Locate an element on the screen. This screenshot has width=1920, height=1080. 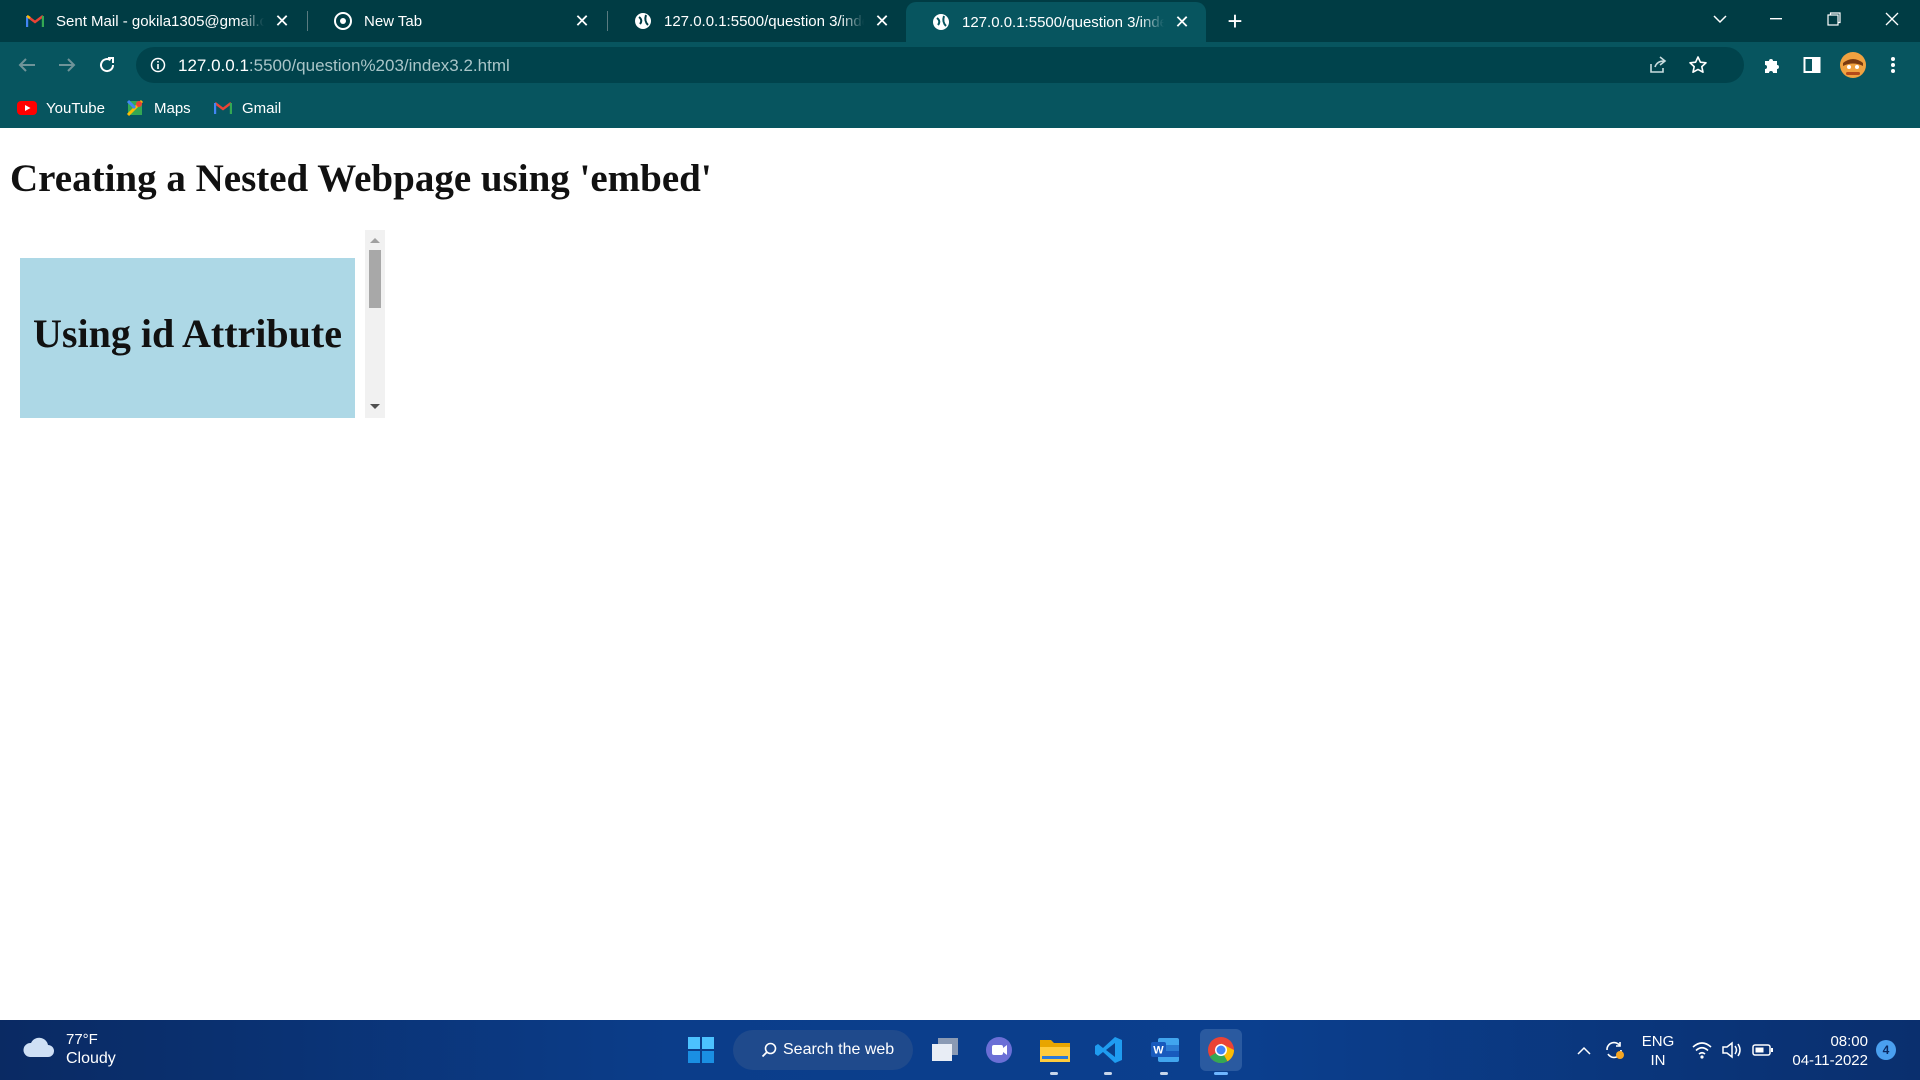
embed-heading: Using id Attribute is located at coordinates (187, 333).